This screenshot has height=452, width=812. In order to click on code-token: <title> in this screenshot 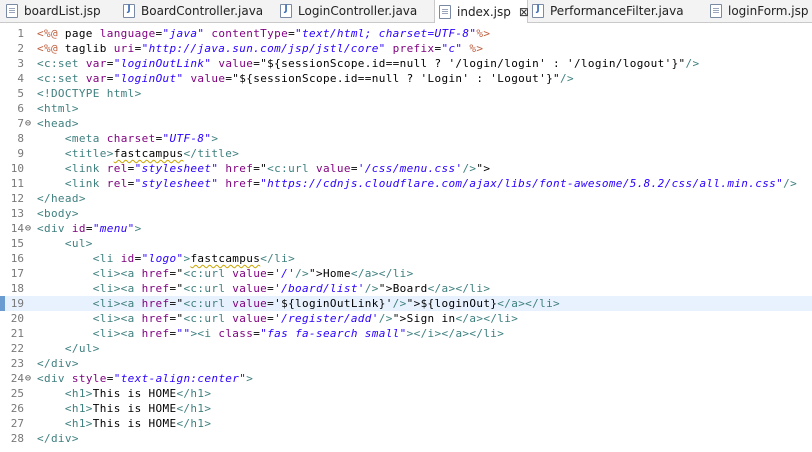, I will do `click(89, 153)`.